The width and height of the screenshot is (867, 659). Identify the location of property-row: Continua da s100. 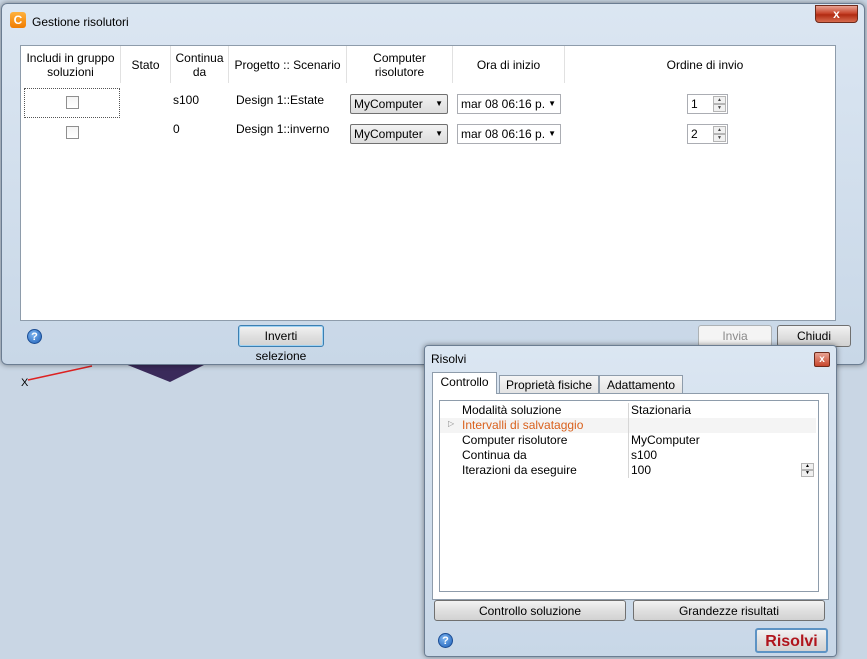
(628, 455).